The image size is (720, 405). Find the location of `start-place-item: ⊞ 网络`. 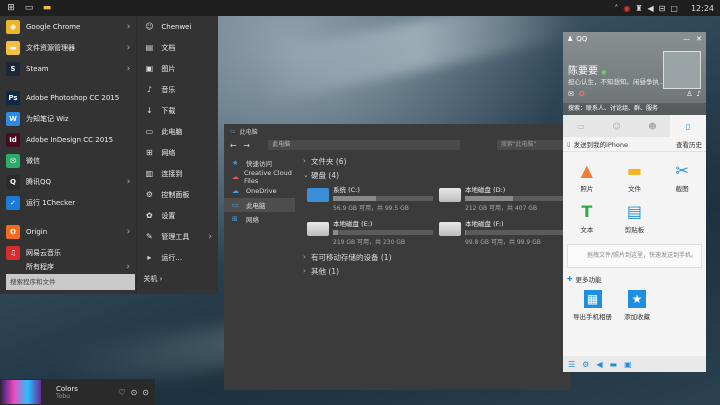

start-place-item: ⊞ 网络 is located at coordinates (177, 152).